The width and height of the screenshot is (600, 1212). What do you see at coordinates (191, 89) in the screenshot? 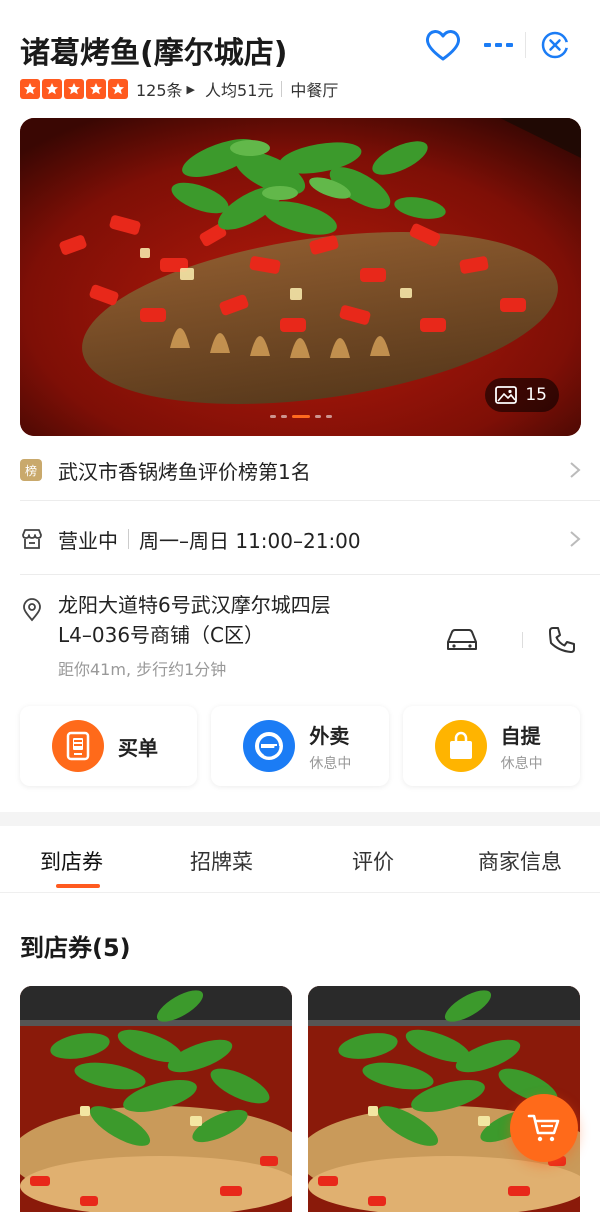
I see `caret-right-icon: ▶` at bounding box center [191, 89].